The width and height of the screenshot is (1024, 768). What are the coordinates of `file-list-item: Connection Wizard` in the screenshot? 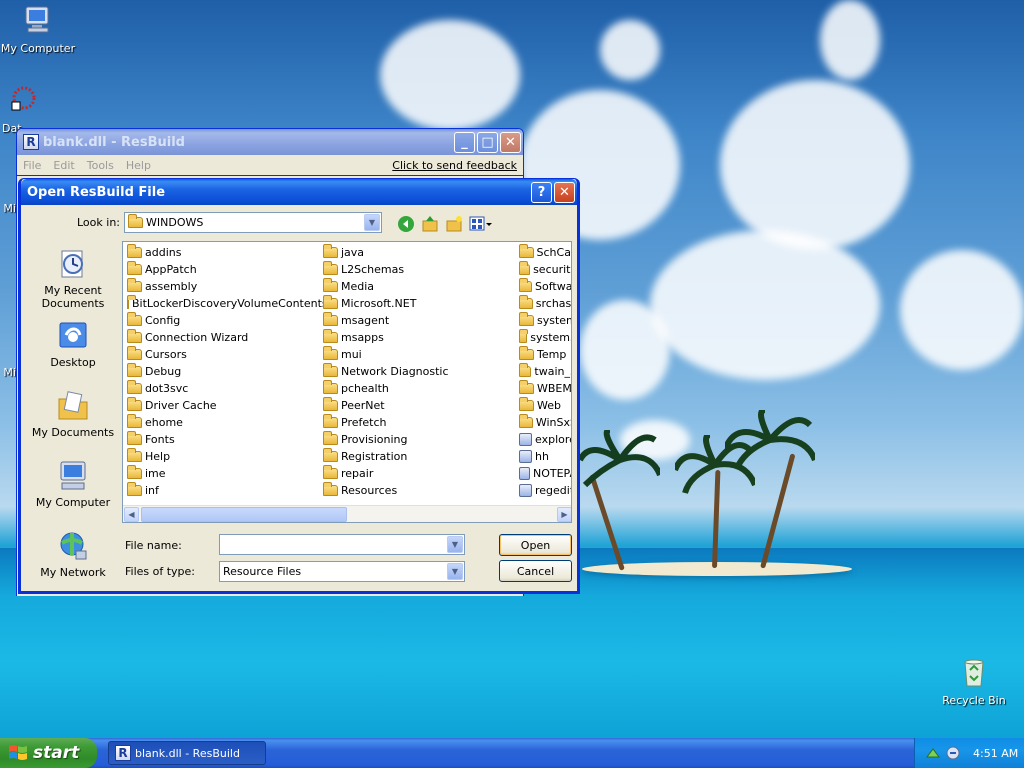 It's located at (222, 337).